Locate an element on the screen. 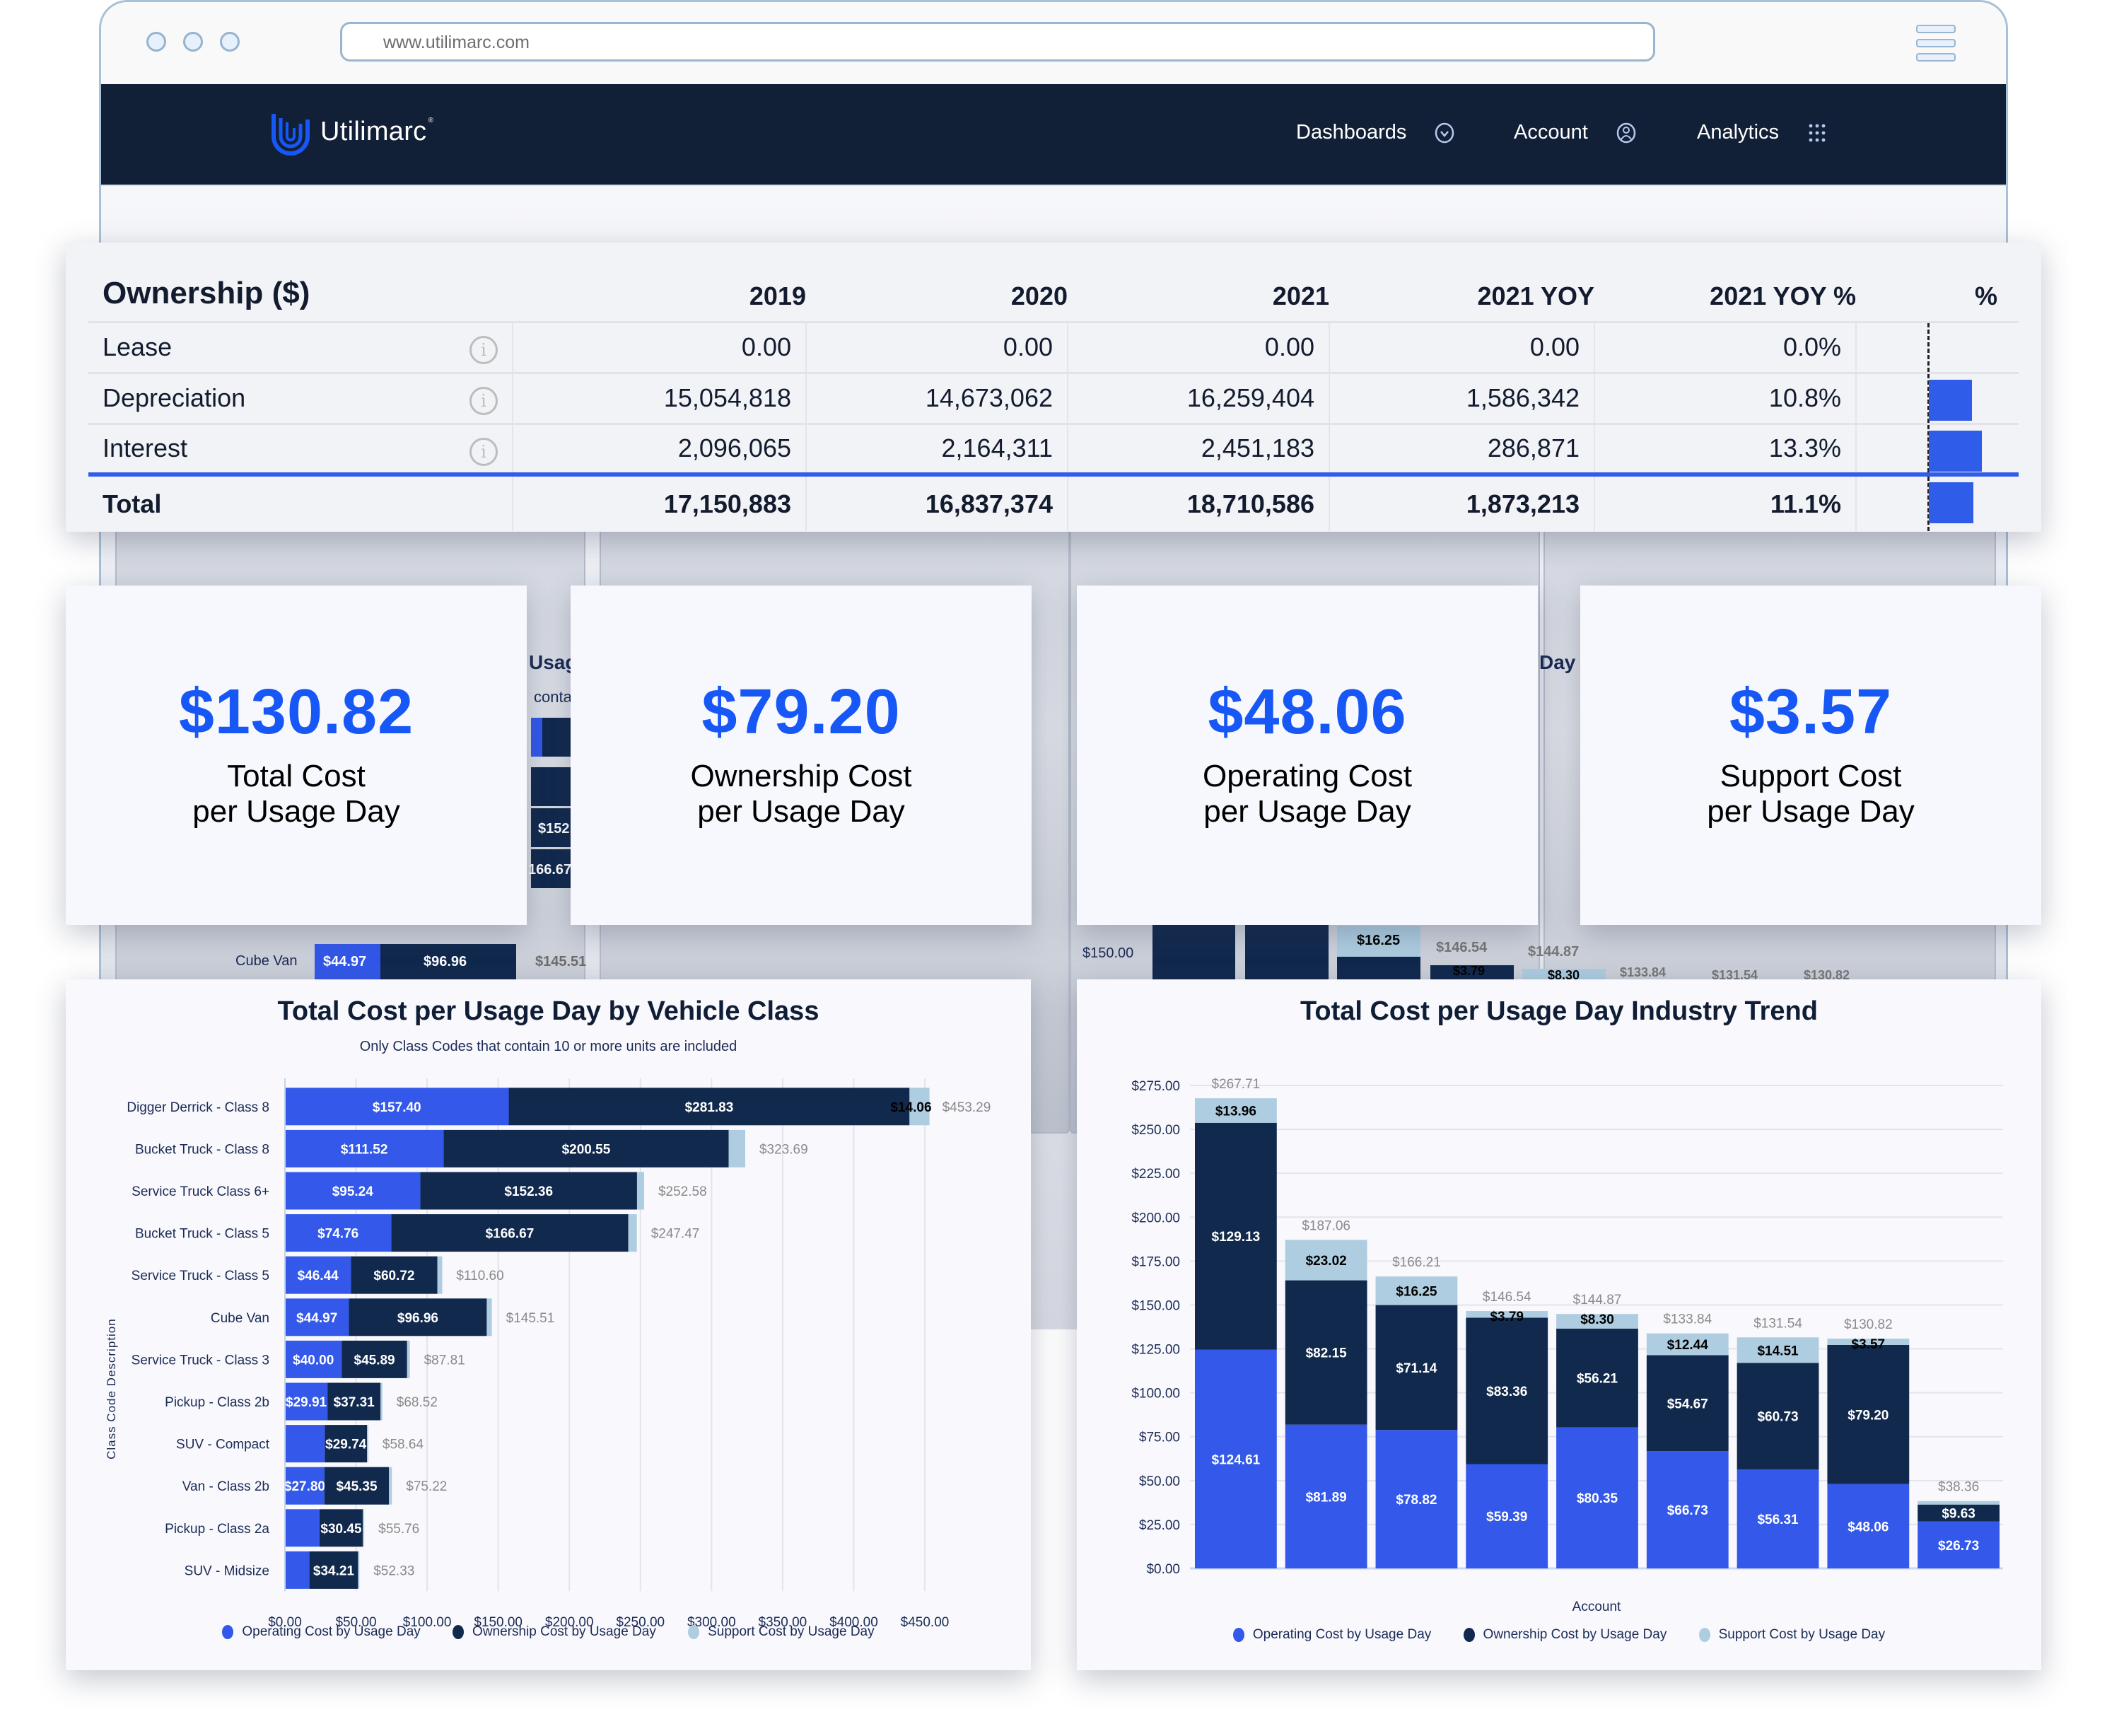  table-cell: 16,259,404 is located at coordinates (1198, 398).